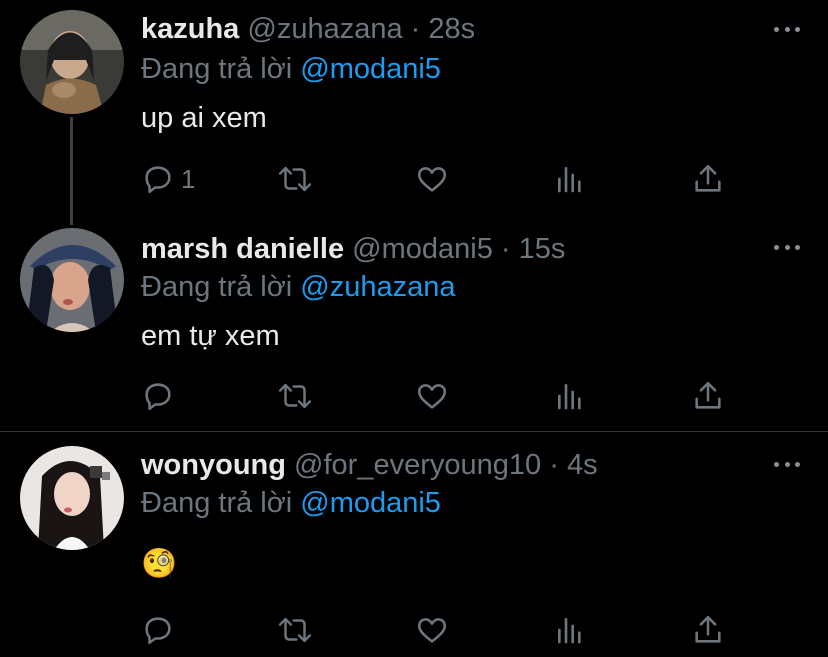  What do you see at coordinates (204, 118) in the screenshot?
I see `tweet-text: up ai xem` at bounding box center [204, 118].